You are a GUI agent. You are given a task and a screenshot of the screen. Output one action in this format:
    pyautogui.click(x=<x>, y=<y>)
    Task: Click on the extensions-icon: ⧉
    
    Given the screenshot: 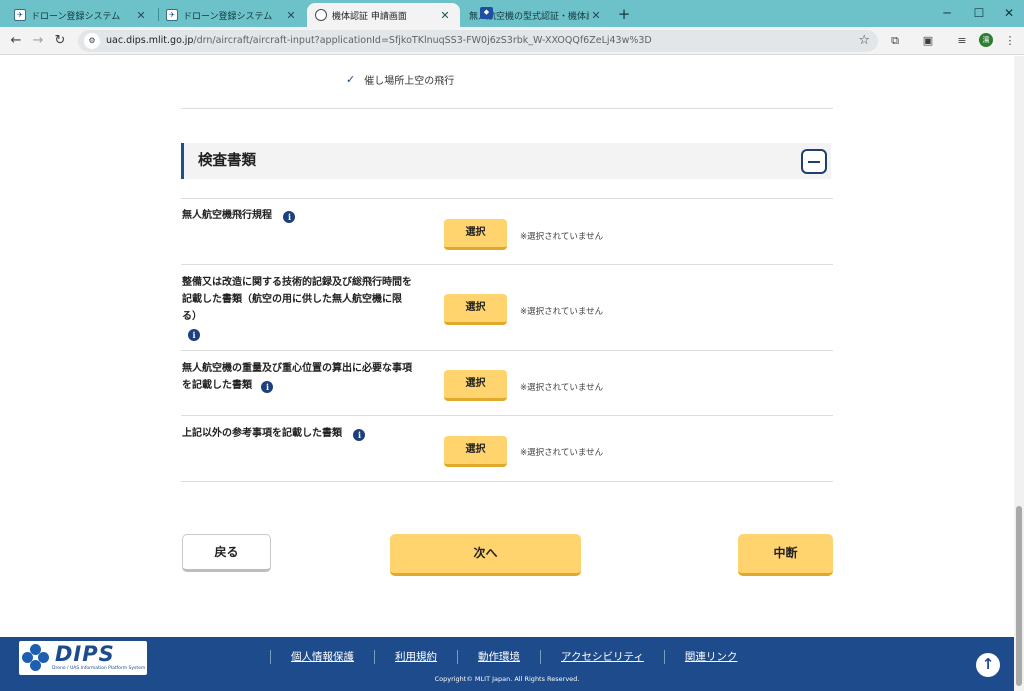 What is the action you would take?
    pyautogui.click(x=895, y=41)
    